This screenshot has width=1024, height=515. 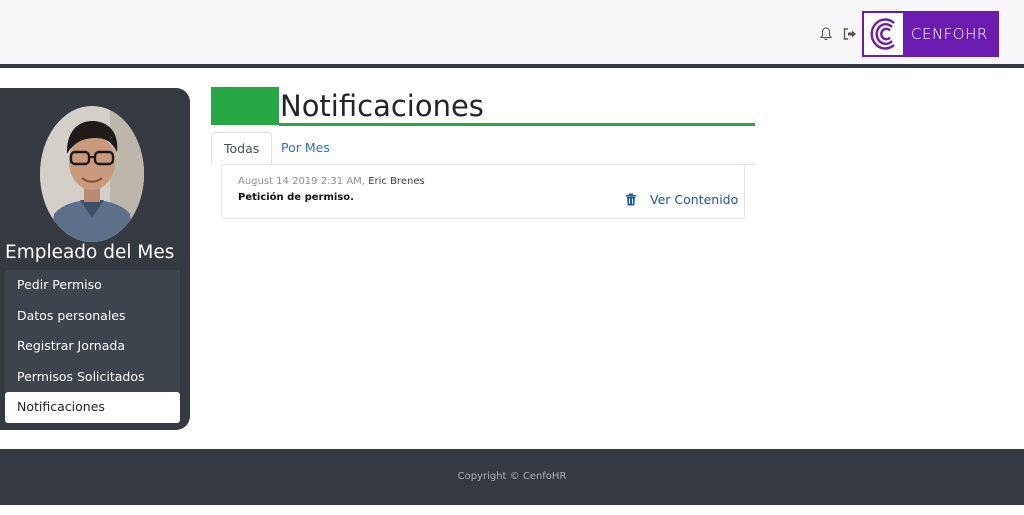 What do you see at coordinates (631, 199) in the screenshot?
I see `trash-icon` at bounding box center [631, 199].